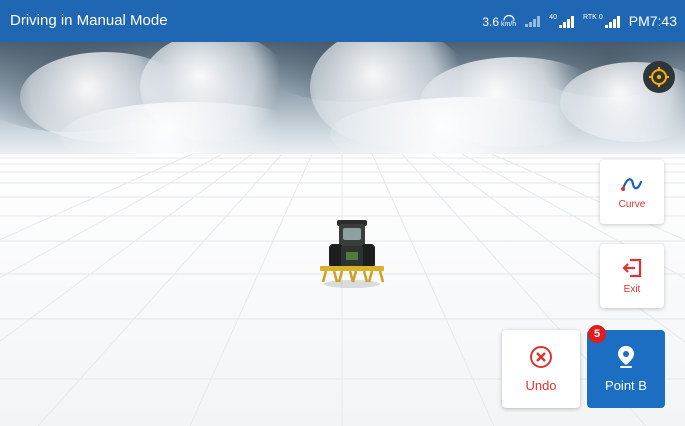 Image resolution: width=685 pixels, height=426 pixels. What do you see at coordinates (632, 204) in the screenshot?
I see `curve-label: Curve` at bounding box center [632, 204].